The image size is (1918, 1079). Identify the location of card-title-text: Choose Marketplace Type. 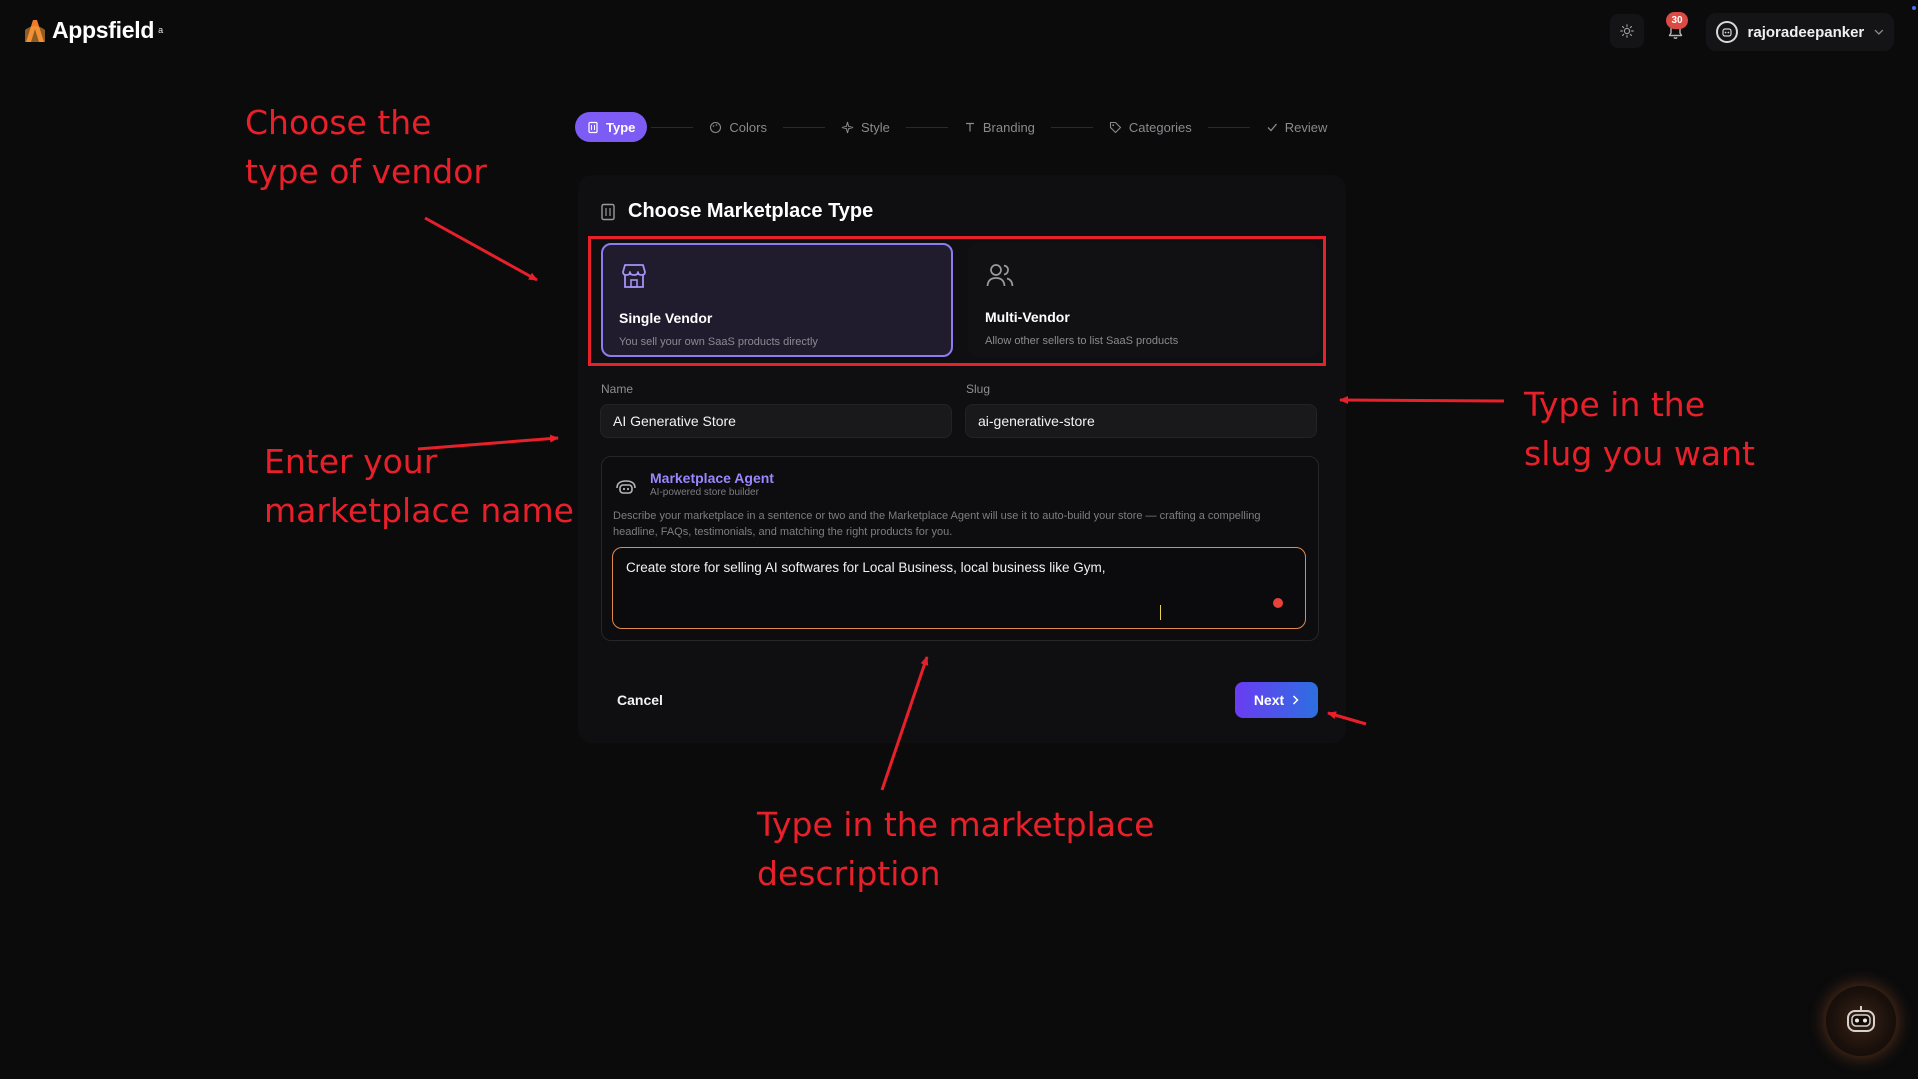
(751, 211).